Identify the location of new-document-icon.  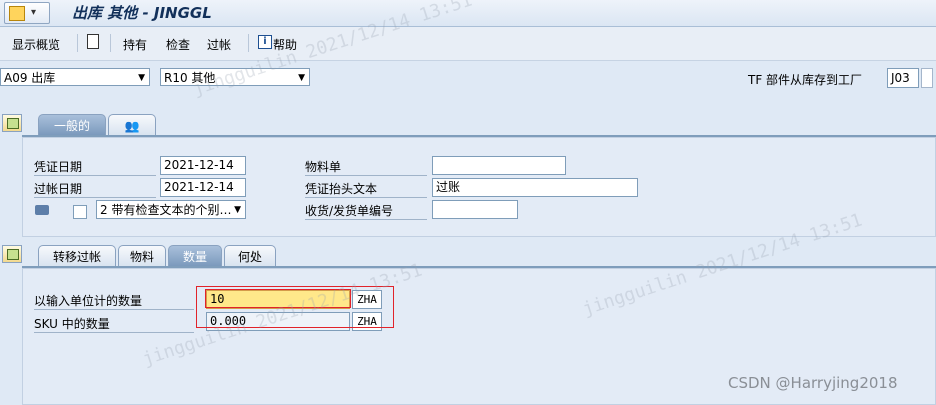
(93, 41).